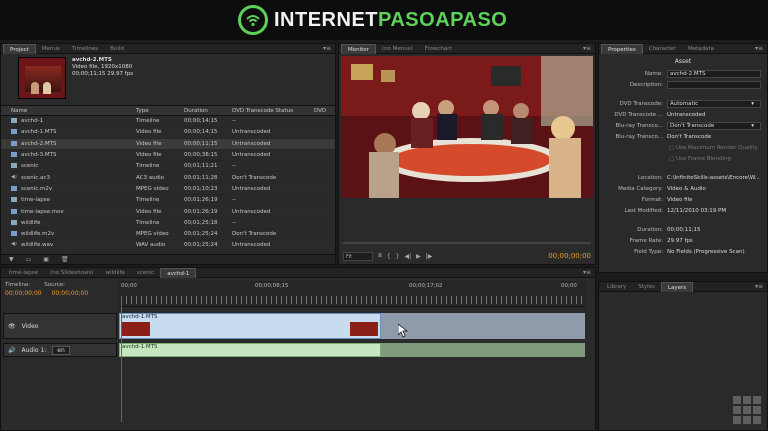  Describe the element at coordinates (483, 350) in the screenshot. I see `audio-track-empty-area` at that location.